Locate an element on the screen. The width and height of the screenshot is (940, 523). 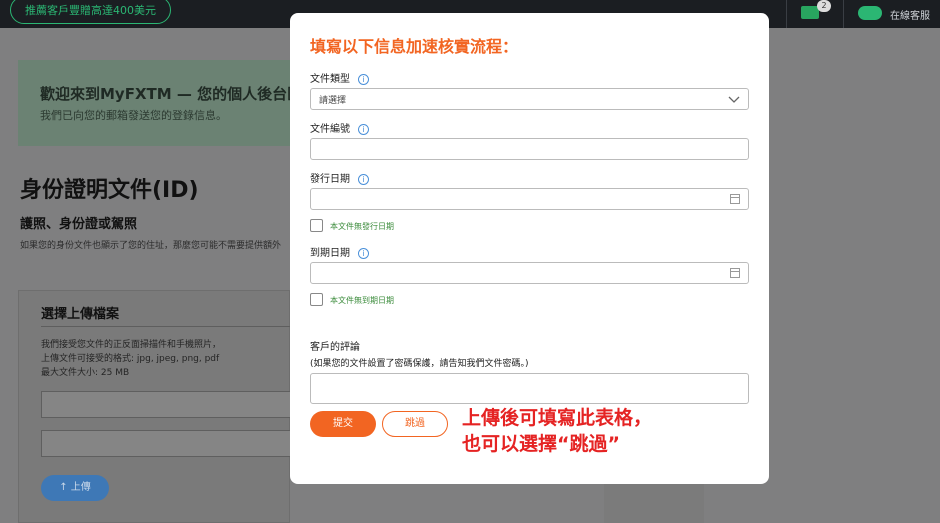
mail-button: 2 is located at coordinates (809, 14).